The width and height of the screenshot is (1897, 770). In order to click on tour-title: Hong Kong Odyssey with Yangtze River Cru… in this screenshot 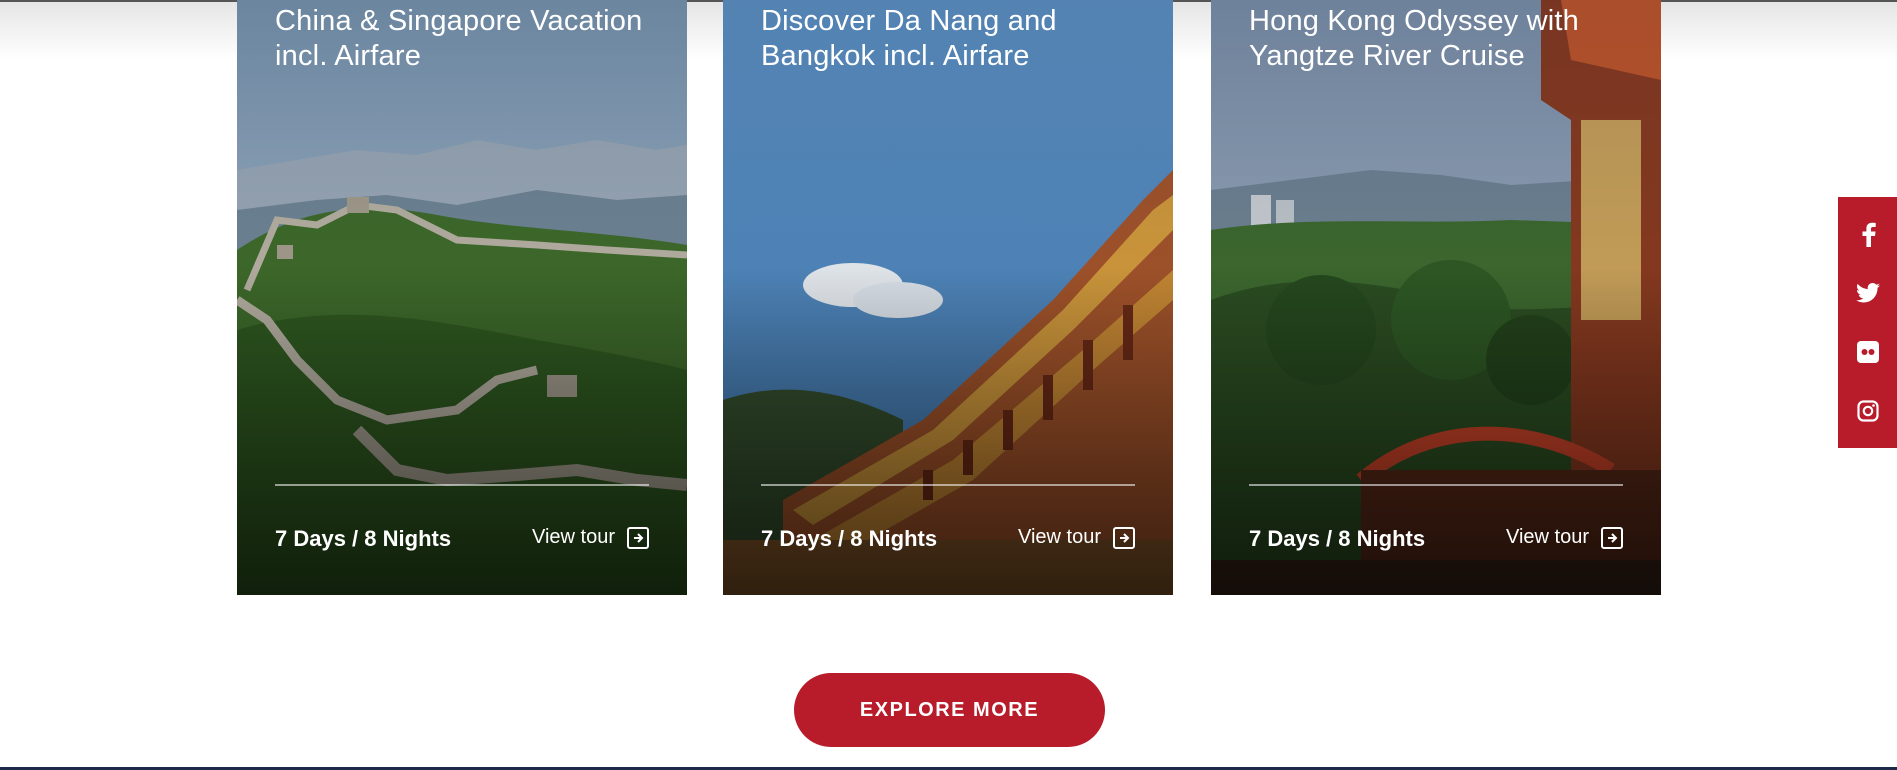, I will do `click(1414, 38)`.